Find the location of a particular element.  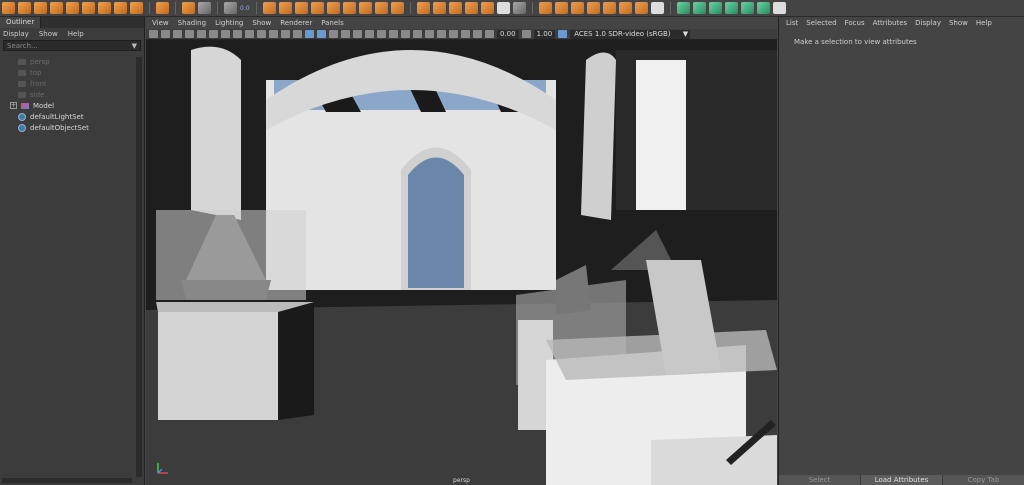

attr-menu-attributes: Attributes is located at coordinates (890, 23).